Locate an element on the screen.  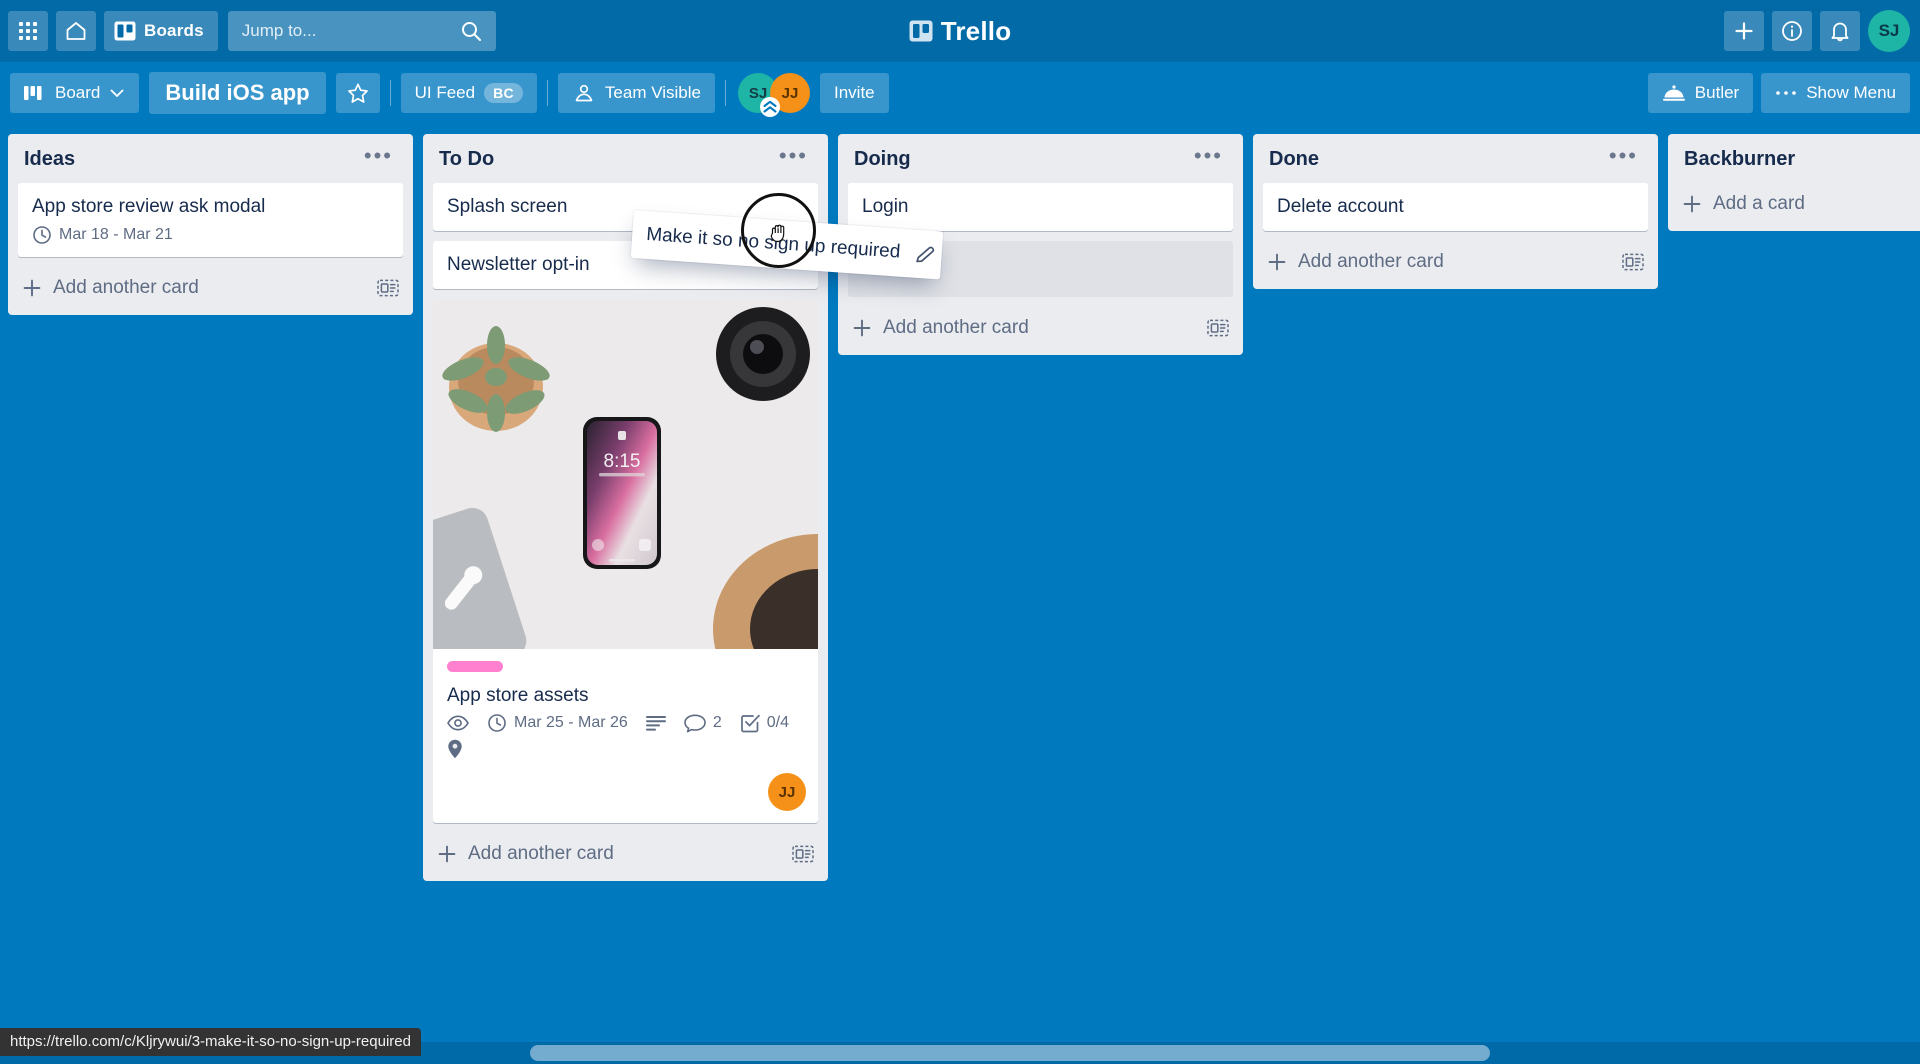
card-badge: Mar 18 - Mar 21 is located at coordinates (102, 235).